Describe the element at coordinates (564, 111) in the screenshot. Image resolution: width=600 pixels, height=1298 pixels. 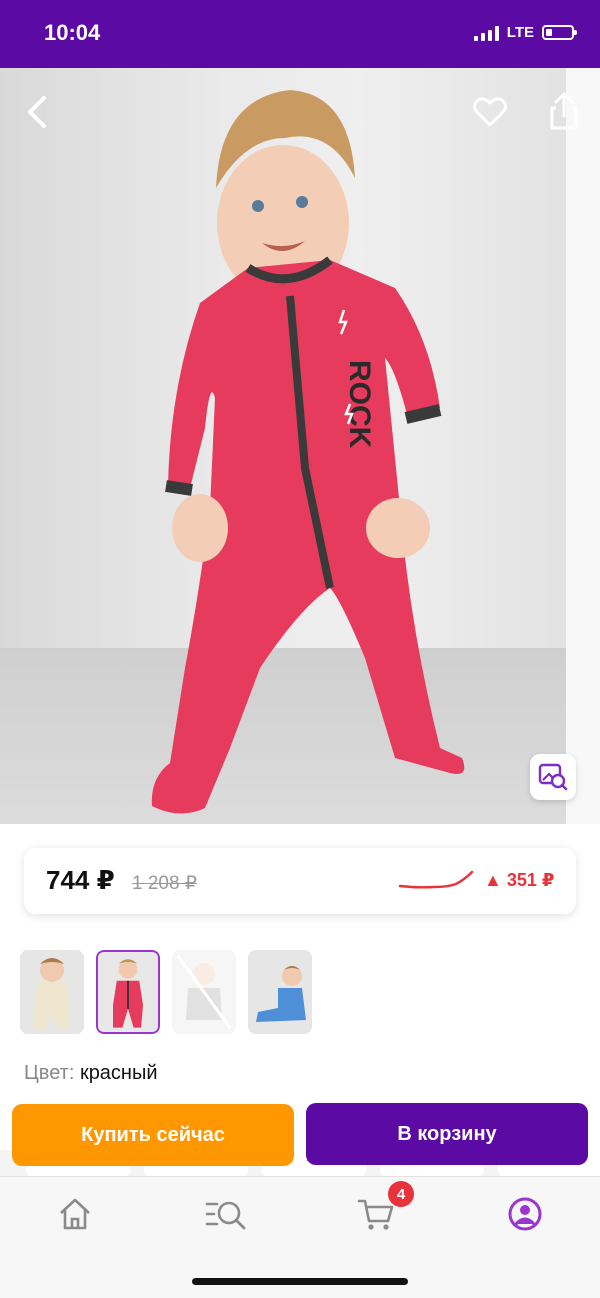
I see `share-icon` at that location.